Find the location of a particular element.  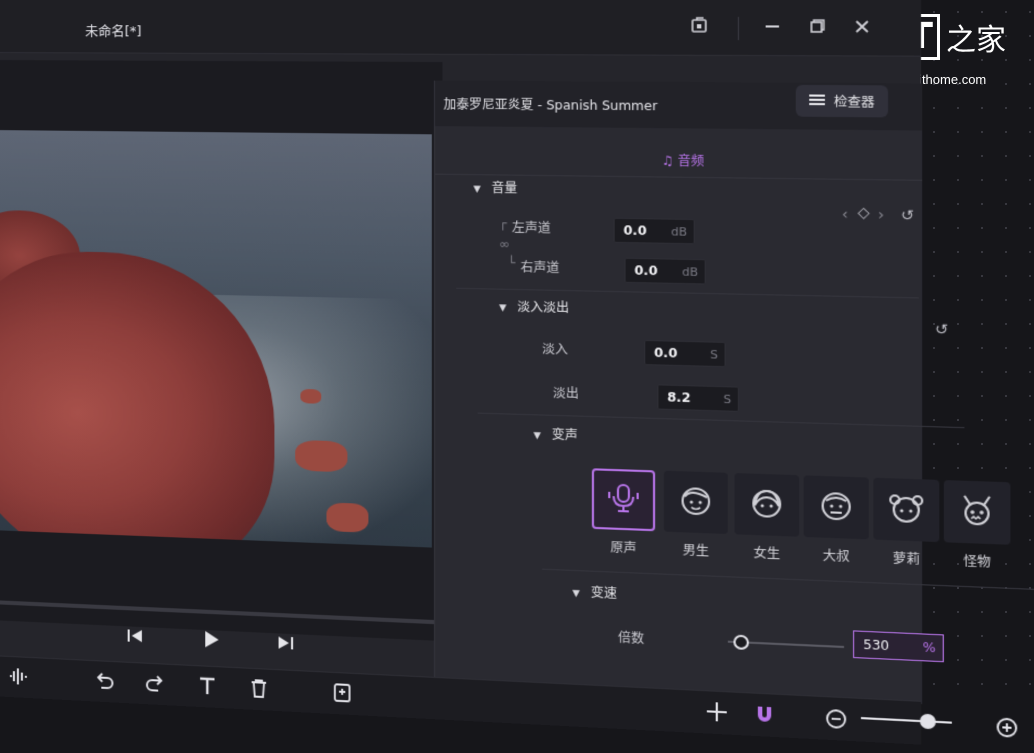

pitch-label: 倍数 is located at coordinates (631, 638).